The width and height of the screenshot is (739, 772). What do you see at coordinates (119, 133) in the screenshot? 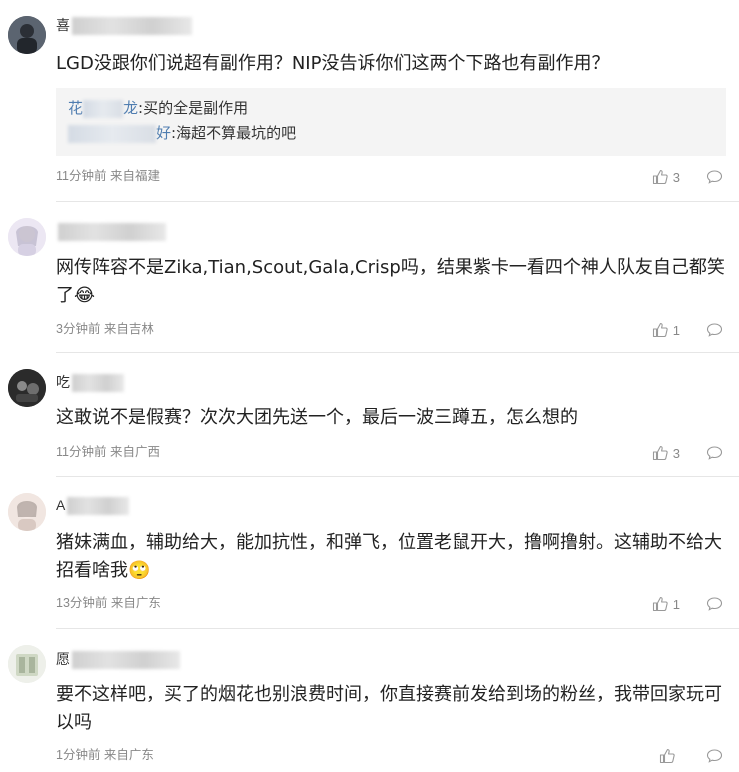
I see `reply-user-name: 好` at bounding box center [119, 133].